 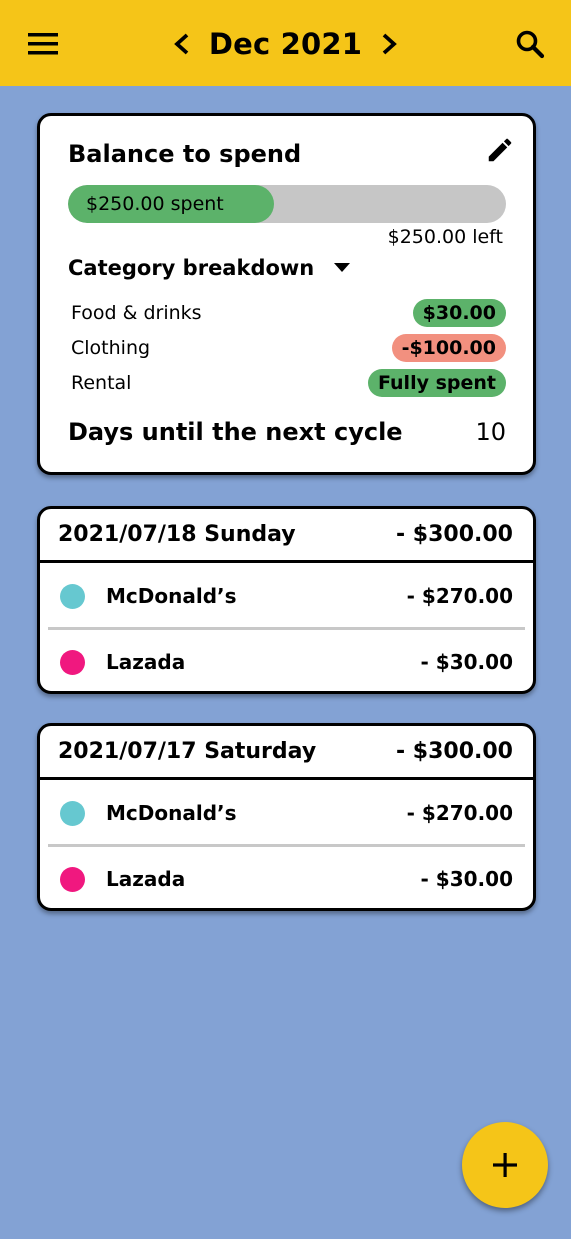 I want to click on prev-month-button, so click(x=182, y=44).